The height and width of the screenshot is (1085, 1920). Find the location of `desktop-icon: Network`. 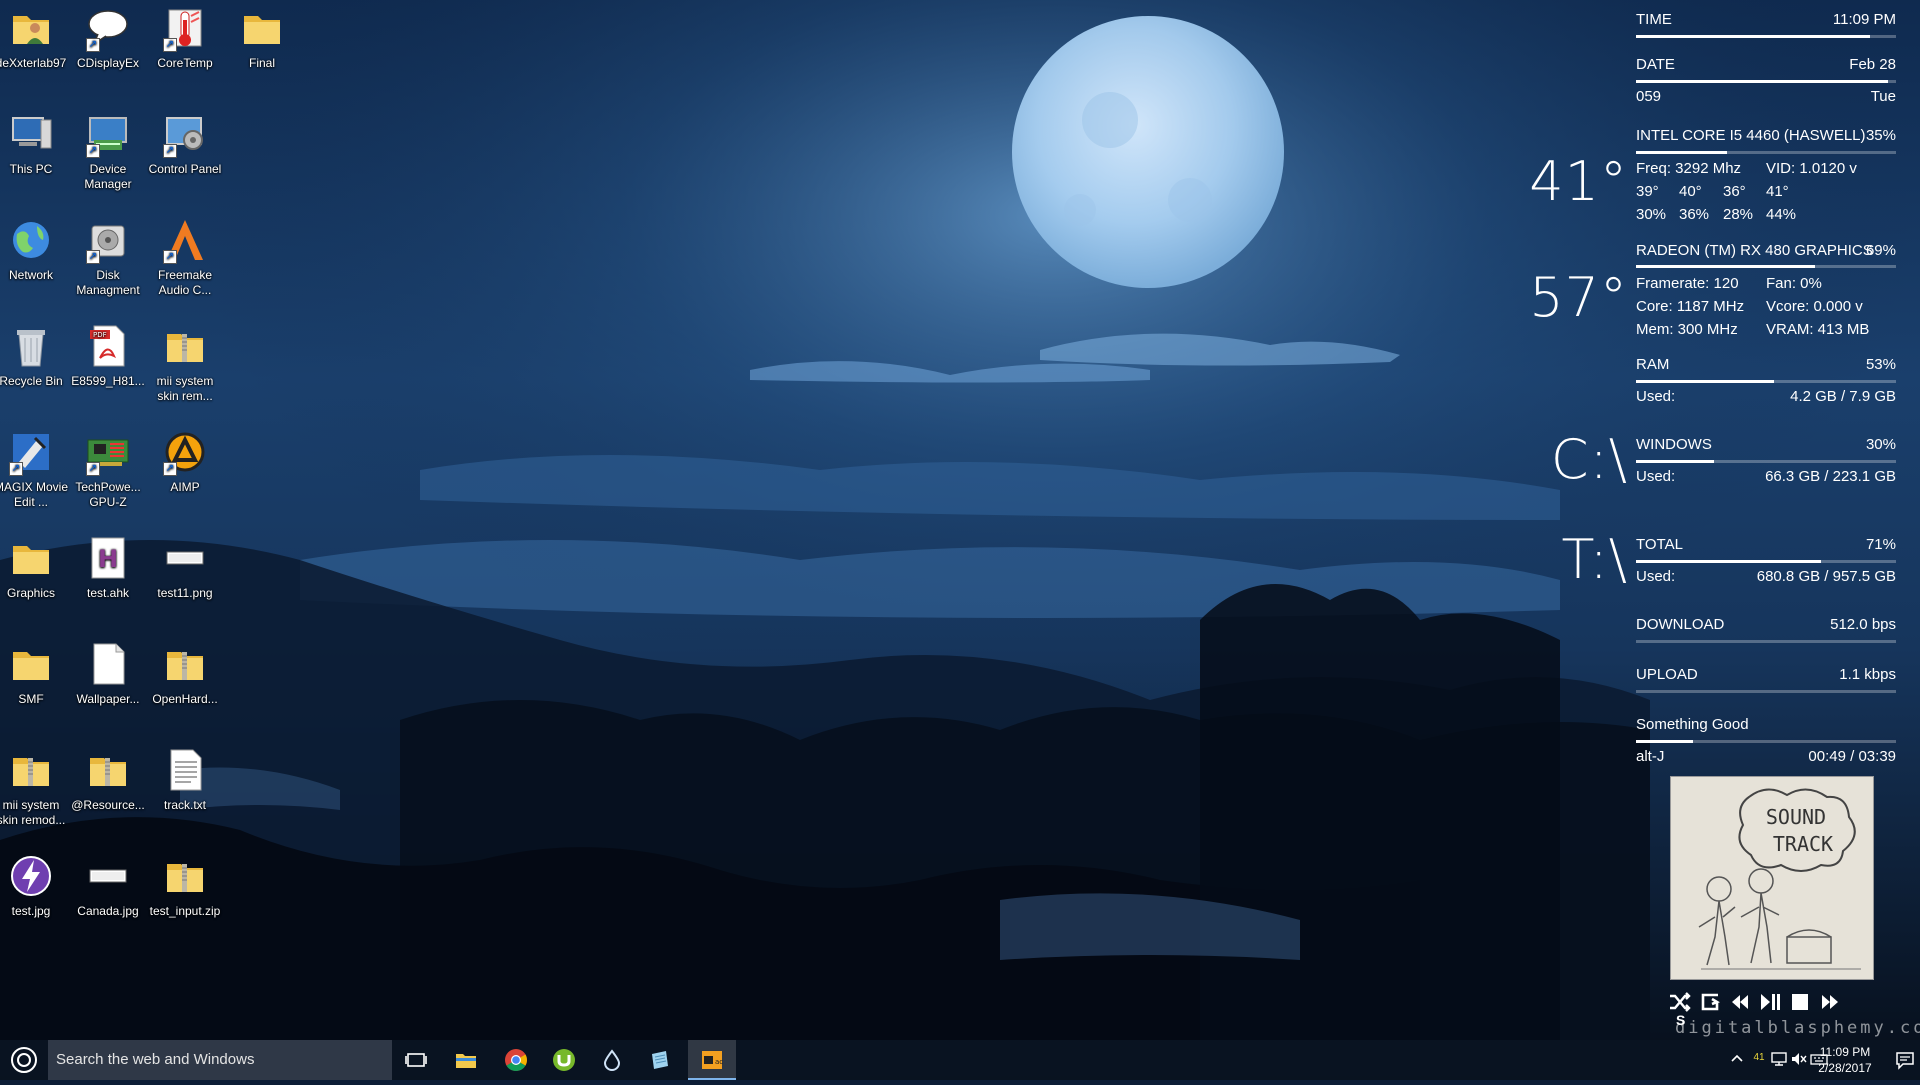

desktop-icon: Network is located at coordinates (34, 247).